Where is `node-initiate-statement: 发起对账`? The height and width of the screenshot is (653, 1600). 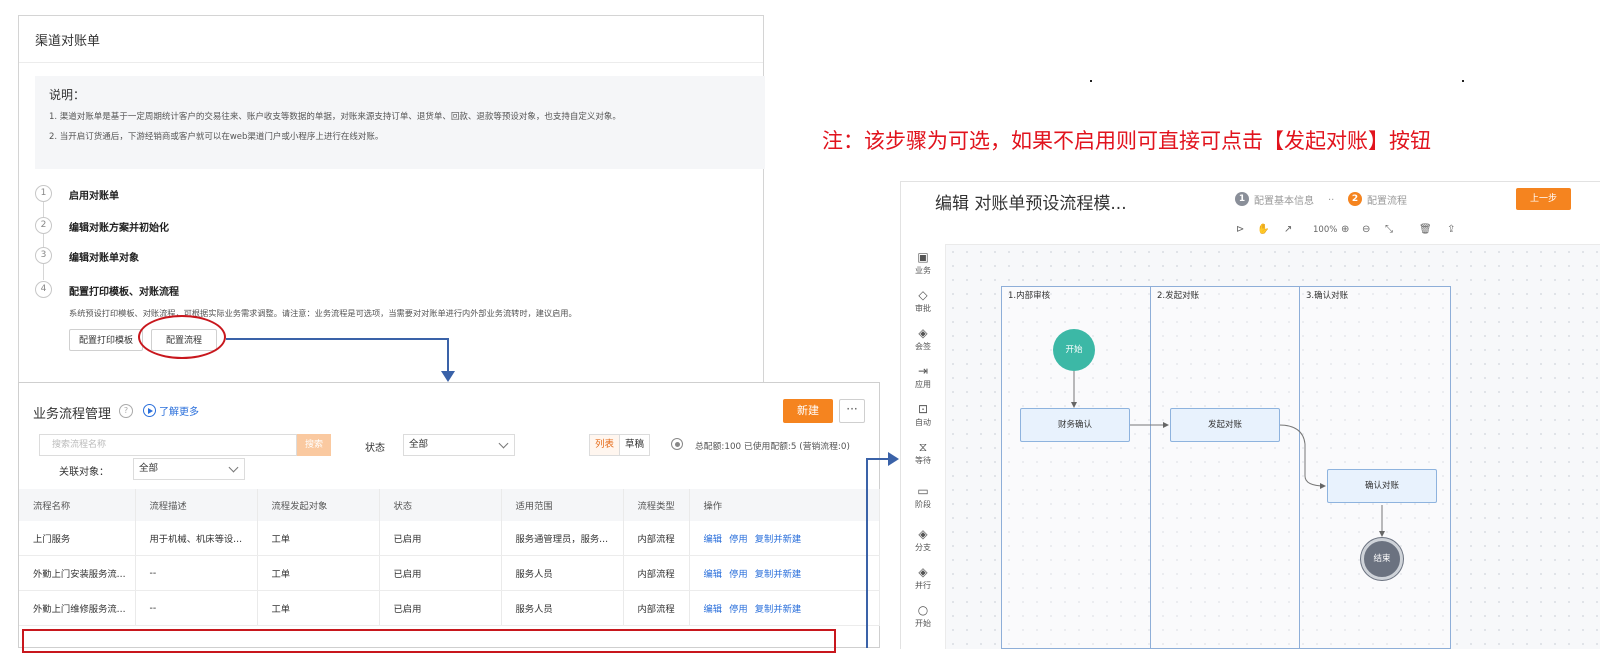 node-initiate-statement: 发起对账 is located at coordinates (1225, 425).